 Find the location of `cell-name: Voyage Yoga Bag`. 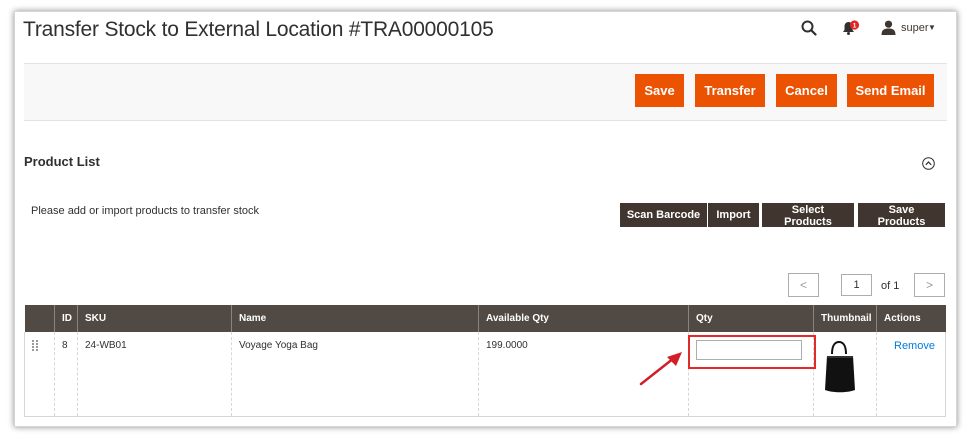

cell-name: Voyage Yoga Bag is located at coordinates (355, 374).